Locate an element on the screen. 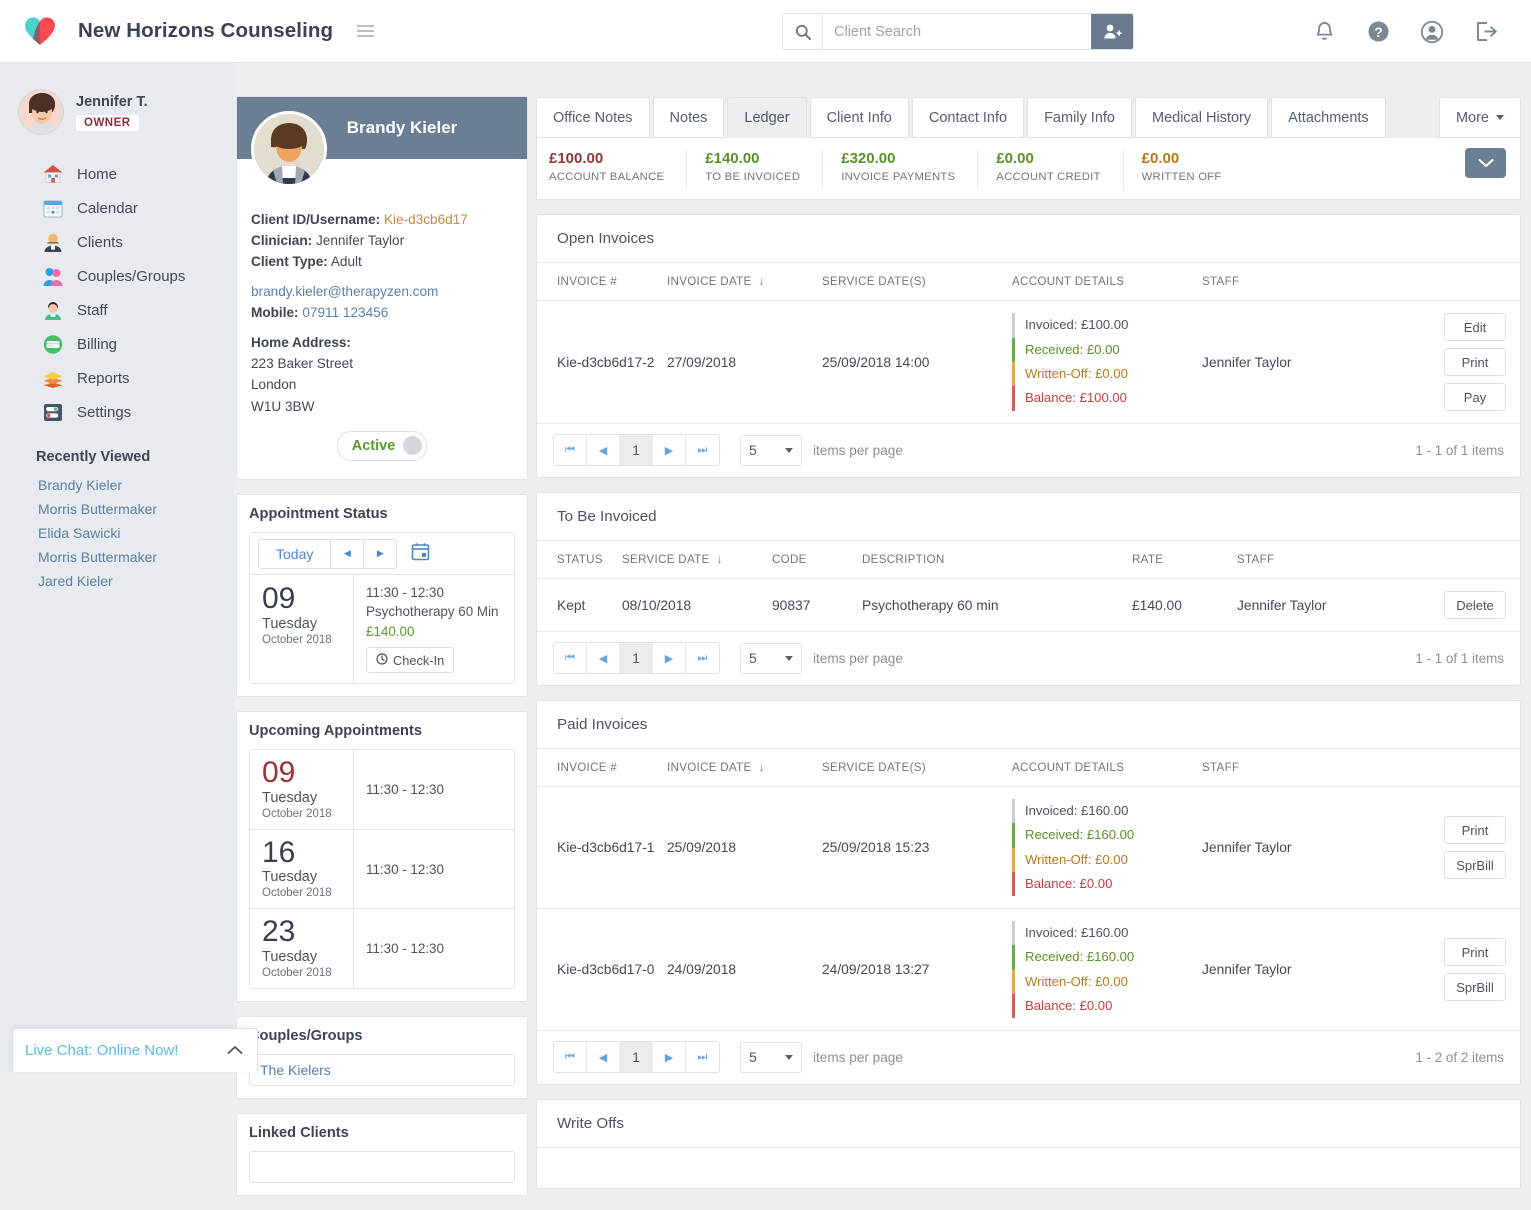 The width and height of the screenshot is (1531, 1210). received-line: Received: £0.00 is located at coordinates (1107, 350).